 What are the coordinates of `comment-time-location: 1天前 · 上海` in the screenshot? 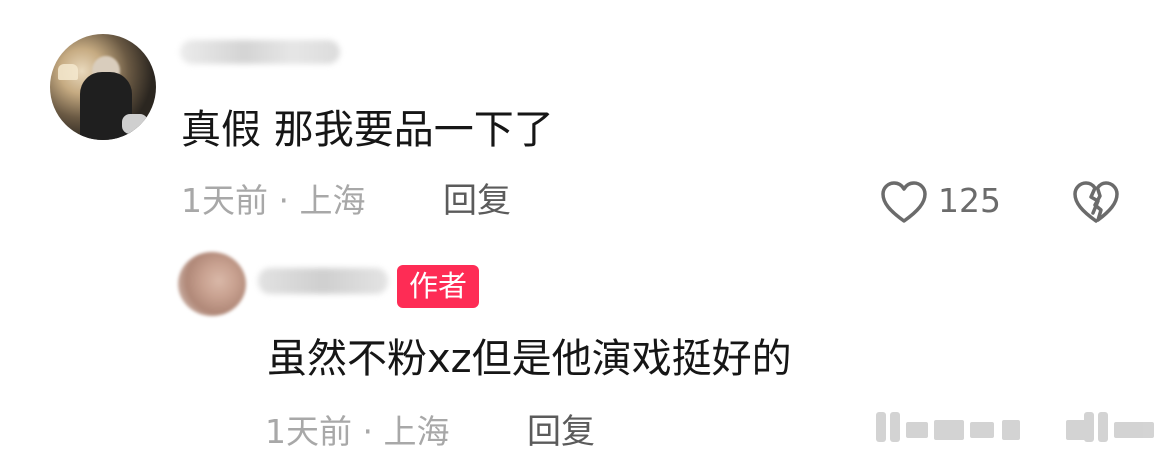 It's located at (273, 200).